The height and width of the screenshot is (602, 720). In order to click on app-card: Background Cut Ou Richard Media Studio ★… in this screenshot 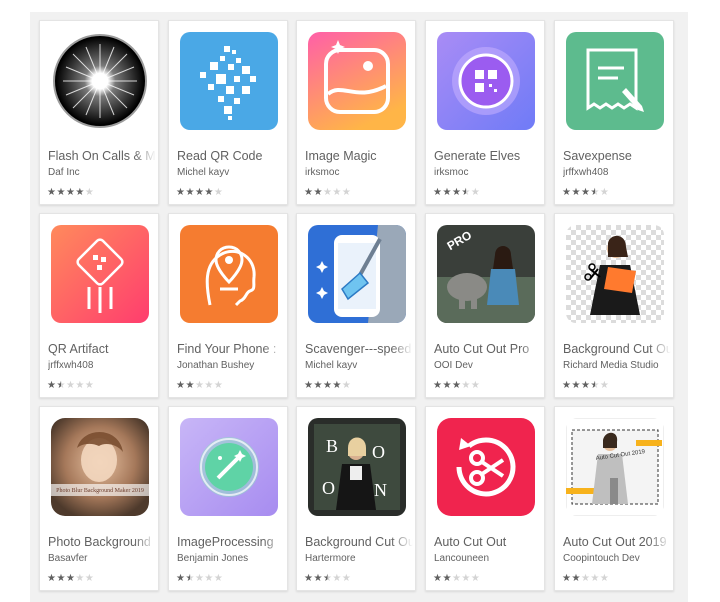, I will do `click(614, 305)`.